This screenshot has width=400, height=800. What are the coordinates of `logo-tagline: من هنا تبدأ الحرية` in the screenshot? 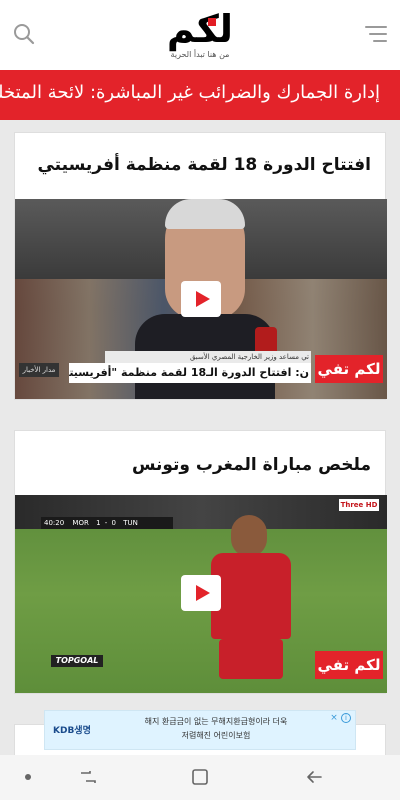 It's located at (200, 54).